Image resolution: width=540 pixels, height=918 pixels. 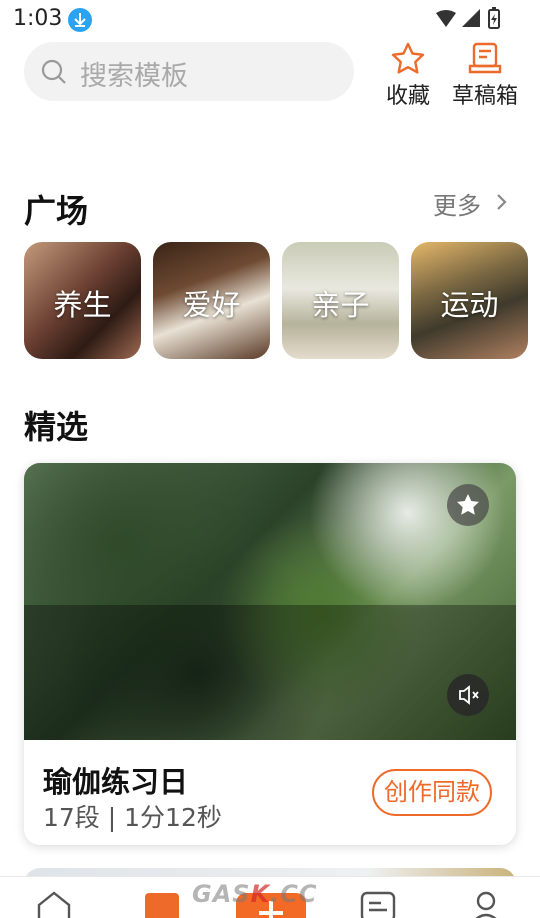 I want to click on favorites-button: 收藏, so click(x=408, y=76).